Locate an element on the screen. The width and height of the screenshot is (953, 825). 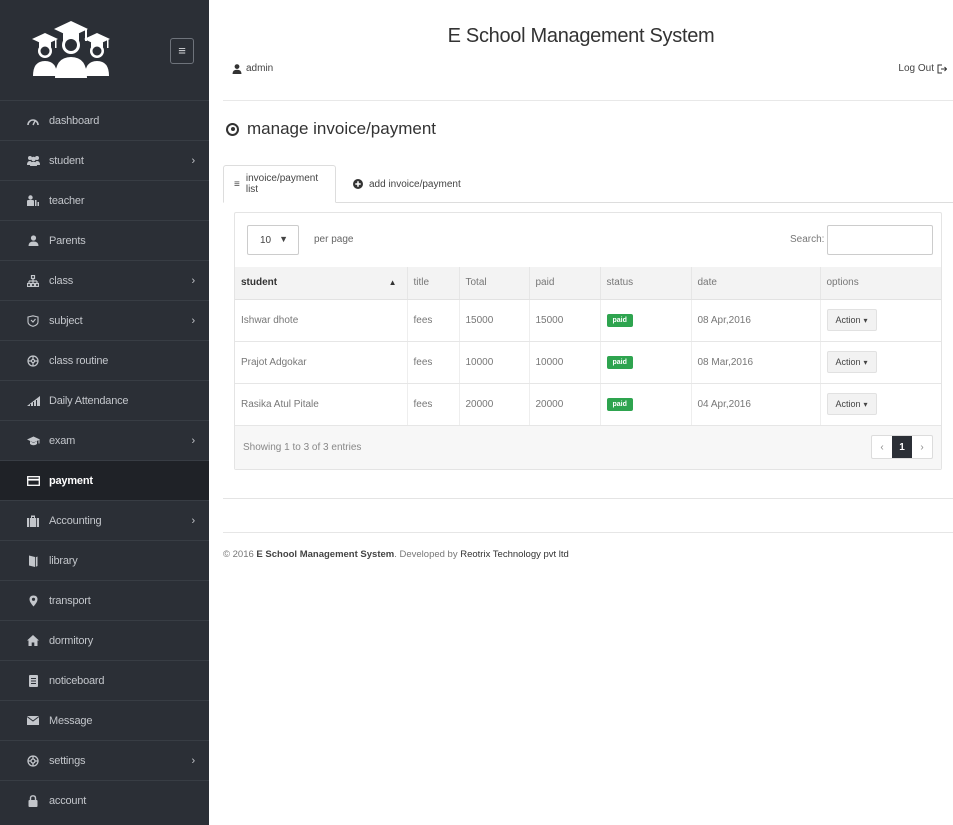
per-page-label: per page is located at coordinates (334, 239).